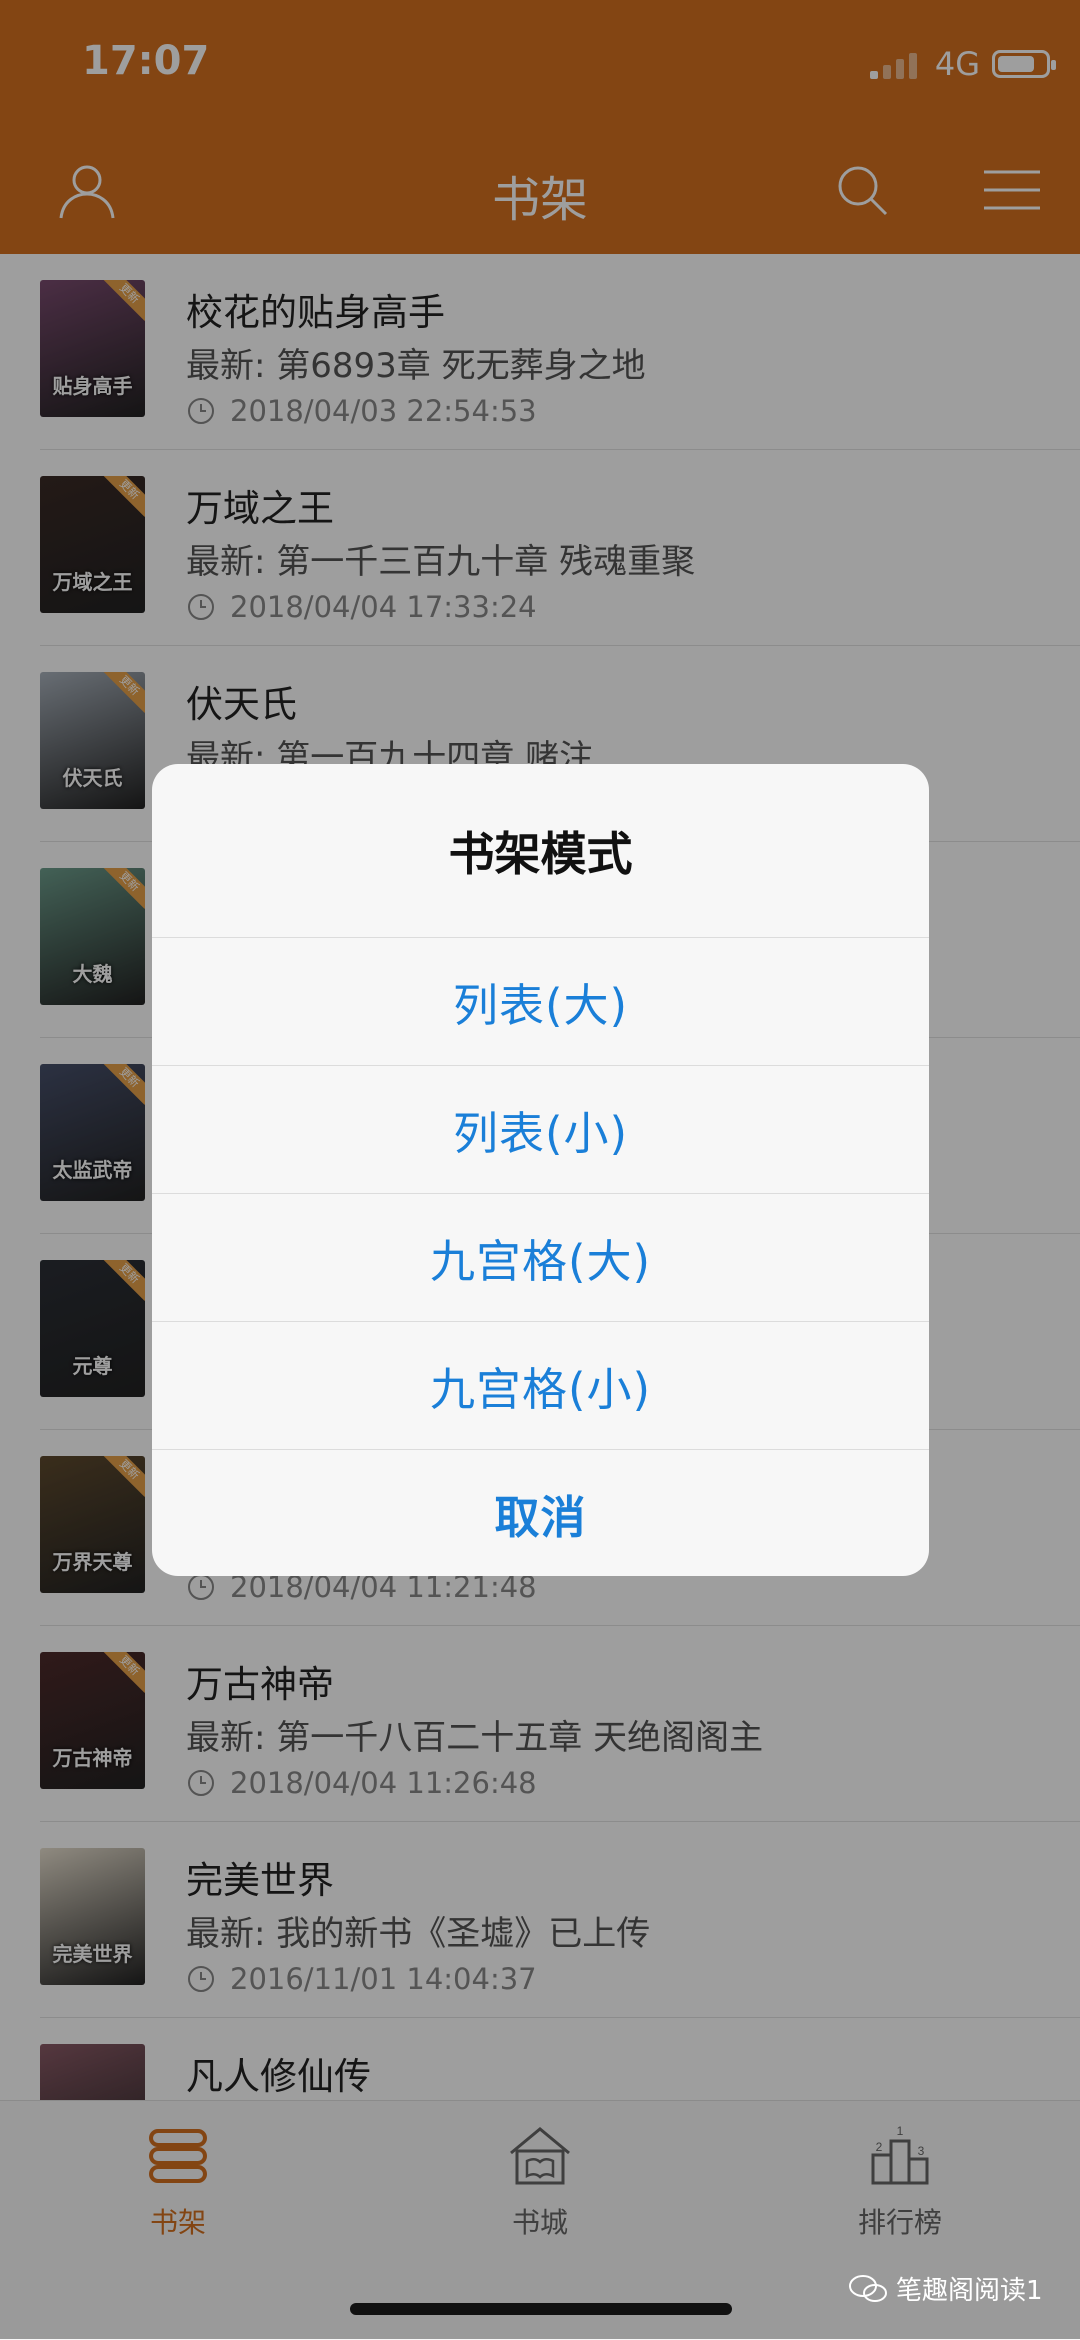 The image size is (1080, 2340). I want to click on watermark: 笔趣阁阅读1, so click(945, 2288).